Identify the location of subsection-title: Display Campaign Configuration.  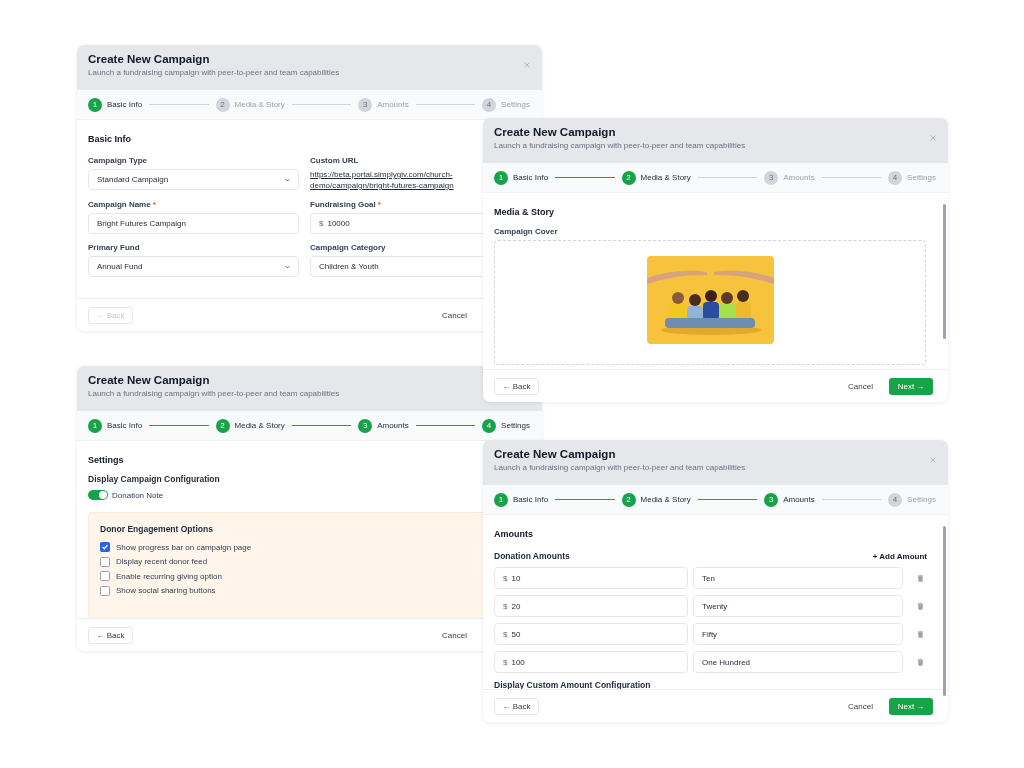
(154, 479).